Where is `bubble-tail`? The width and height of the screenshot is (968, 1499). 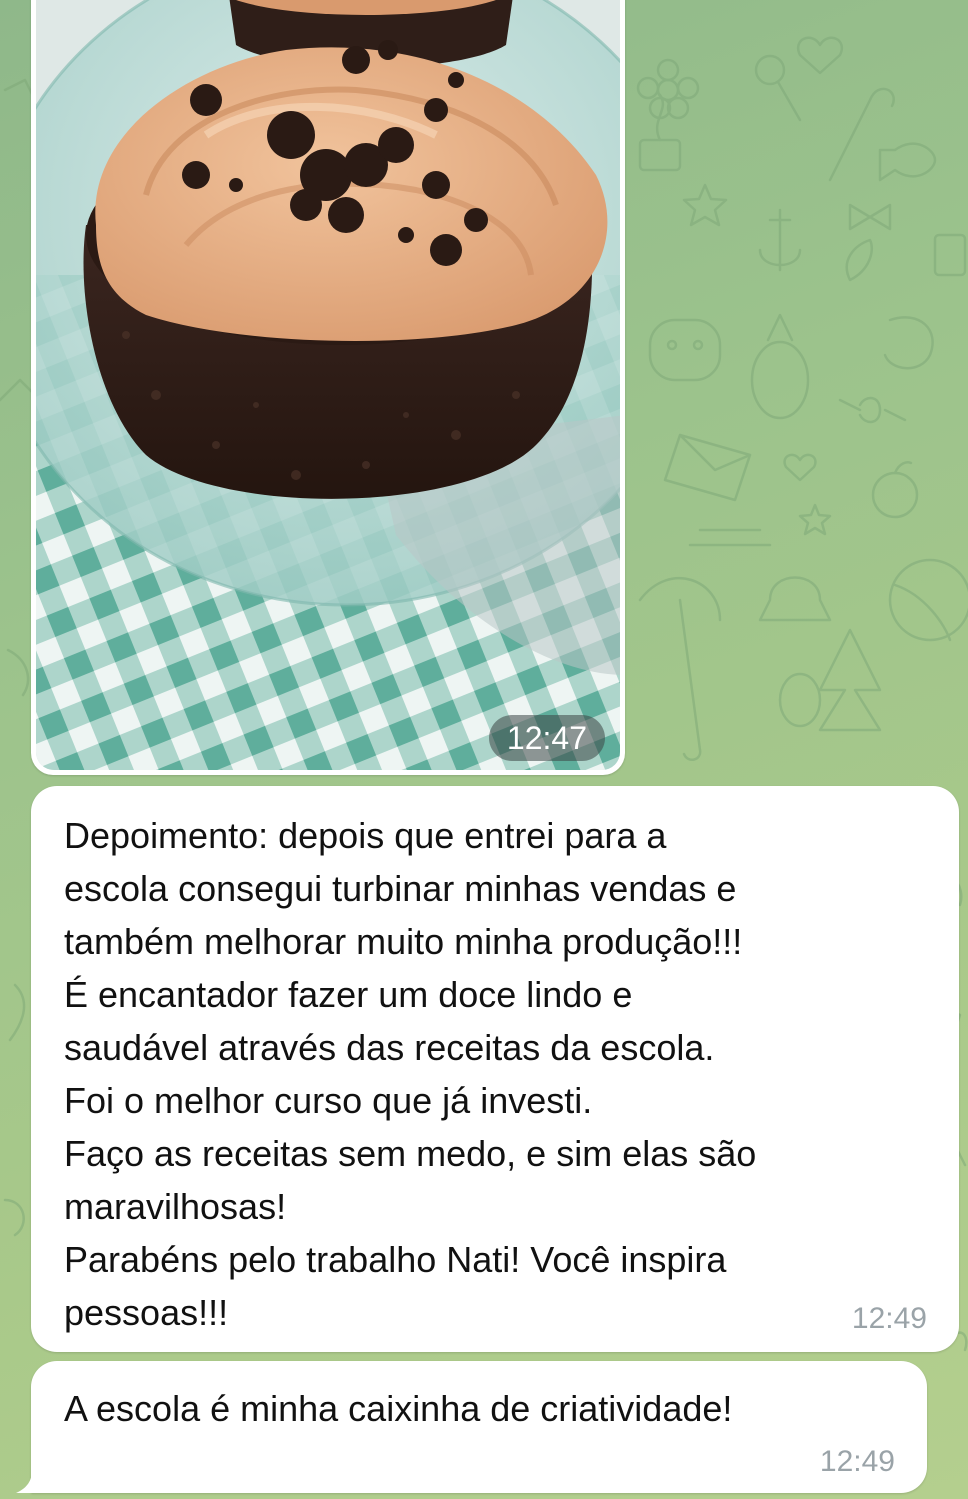 bubble-tail is located at coordinates (30, 1479).